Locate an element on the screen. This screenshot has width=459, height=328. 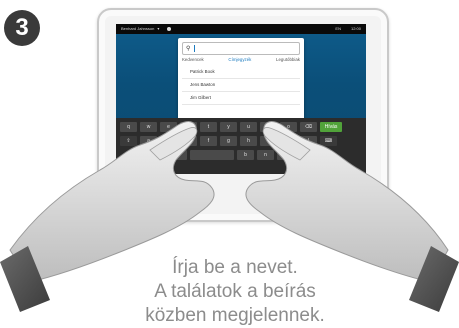
caption-line-1: Írja be a nevet. is located at coordinates (235, 267).